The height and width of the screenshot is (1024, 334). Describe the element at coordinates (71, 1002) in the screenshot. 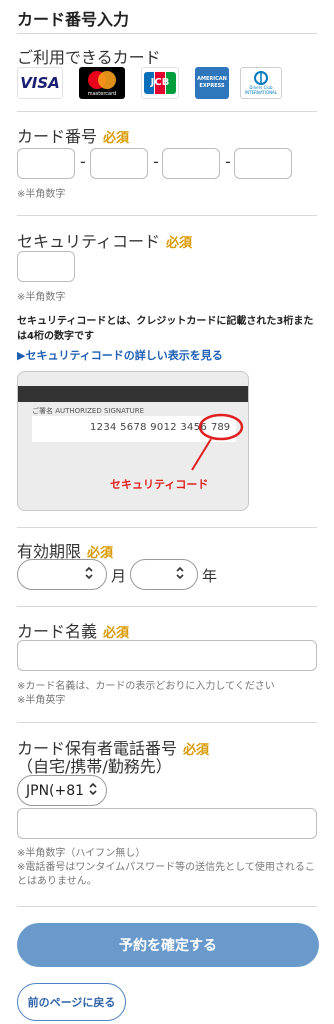

I see `back-button: 前のページに戻る` at that location.